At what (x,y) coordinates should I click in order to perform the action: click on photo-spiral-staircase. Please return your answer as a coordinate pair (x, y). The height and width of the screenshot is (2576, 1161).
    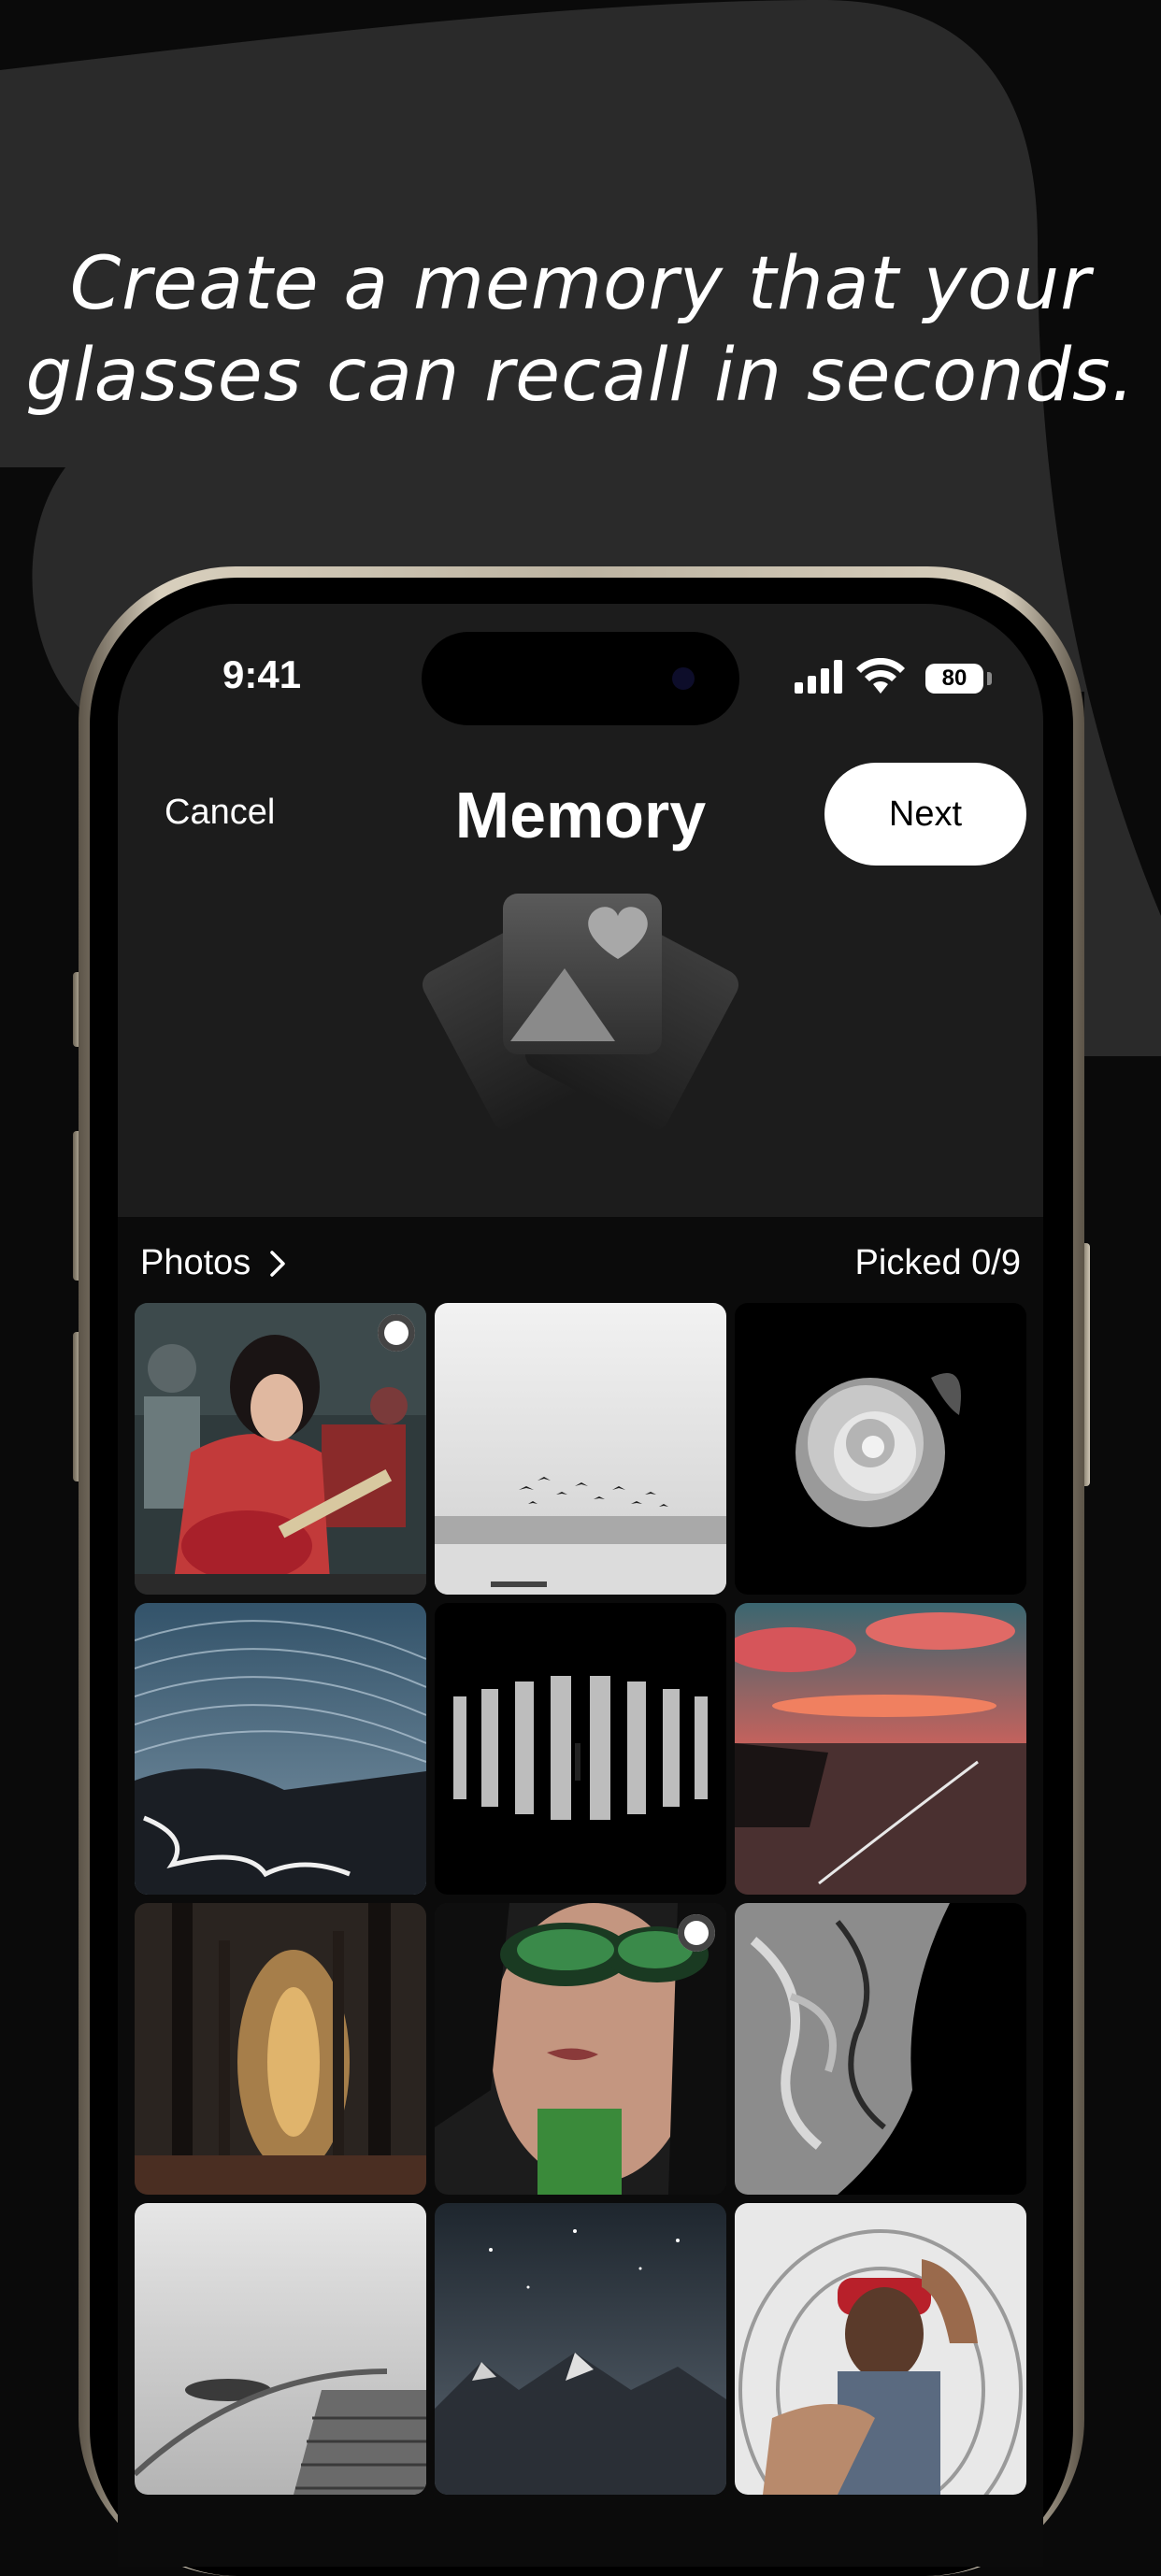
    Looking at the image, I should click on (280, 2349).